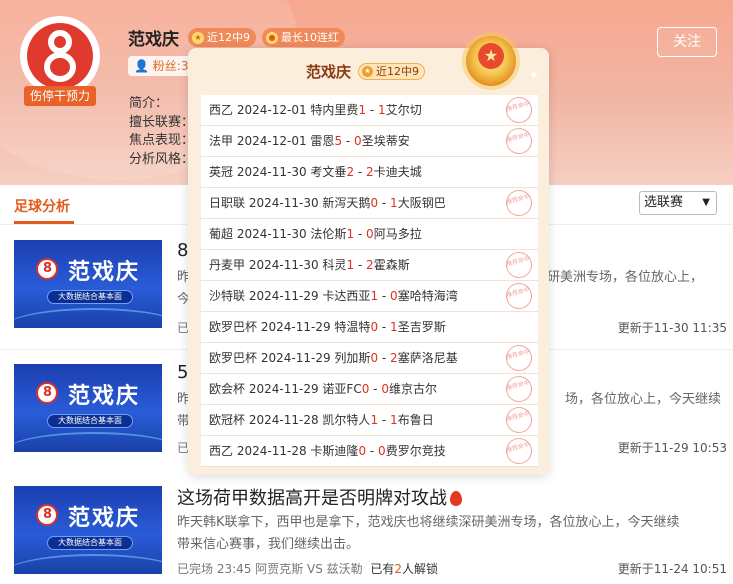 The height and width of the screenshot is (584, 733). I want to click on result-home: 科灵, so click(334, 265).